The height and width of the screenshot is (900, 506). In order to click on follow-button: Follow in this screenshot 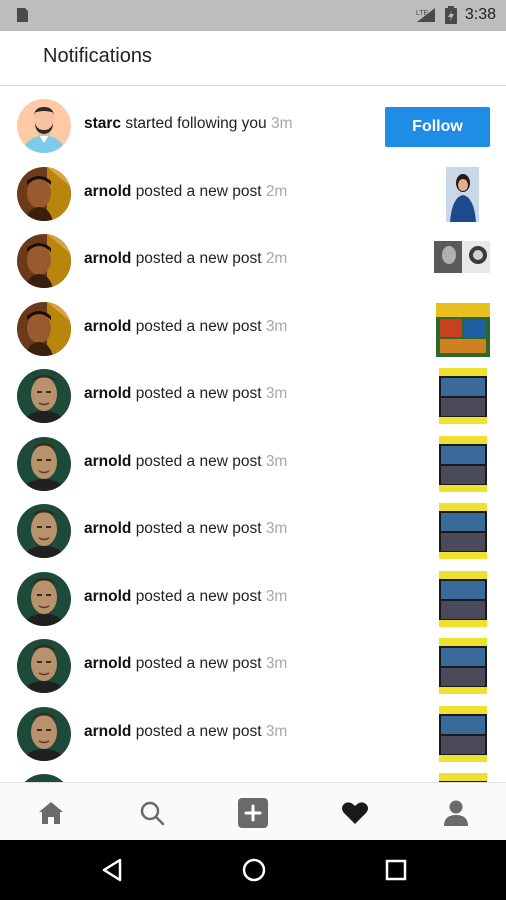, I will do `click(437, 127)`.